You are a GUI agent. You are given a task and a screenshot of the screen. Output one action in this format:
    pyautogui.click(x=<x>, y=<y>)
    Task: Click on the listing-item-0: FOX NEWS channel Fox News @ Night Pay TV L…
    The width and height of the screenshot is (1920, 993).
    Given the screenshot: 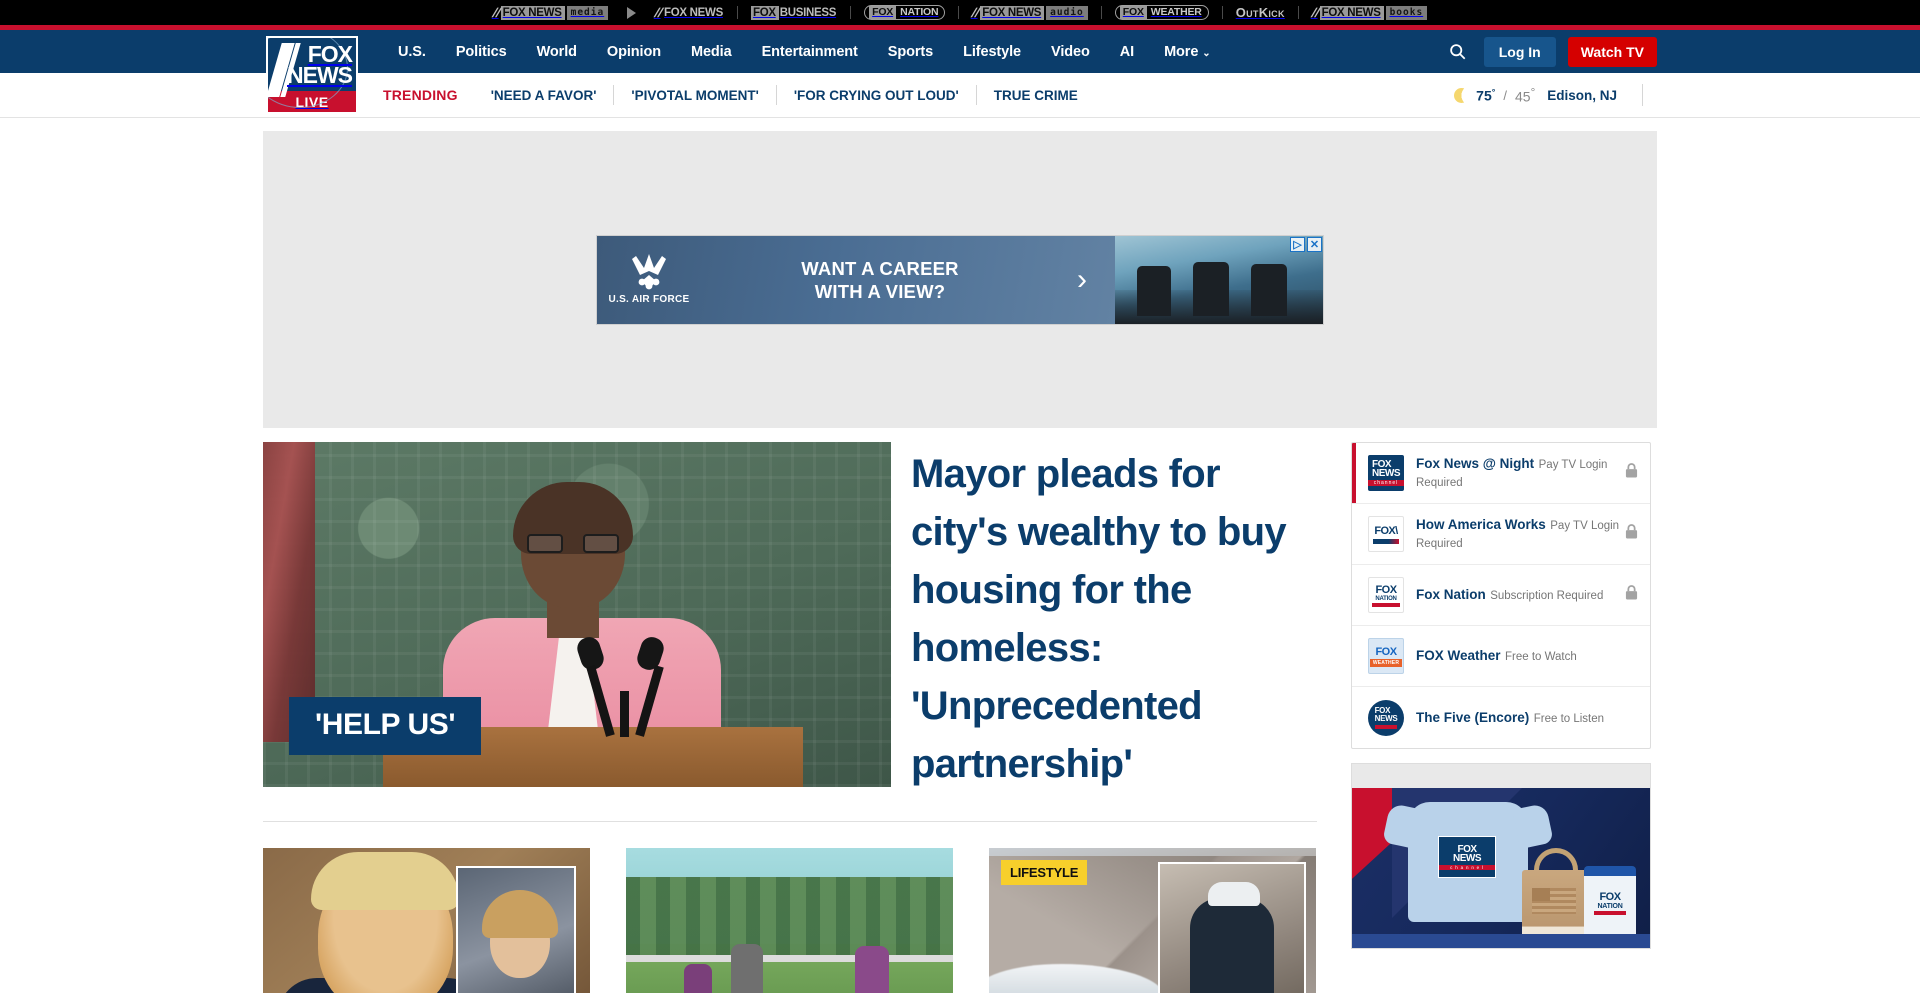 What is the action you would take?
    pyautogui.click(x=1501, y=473)
    